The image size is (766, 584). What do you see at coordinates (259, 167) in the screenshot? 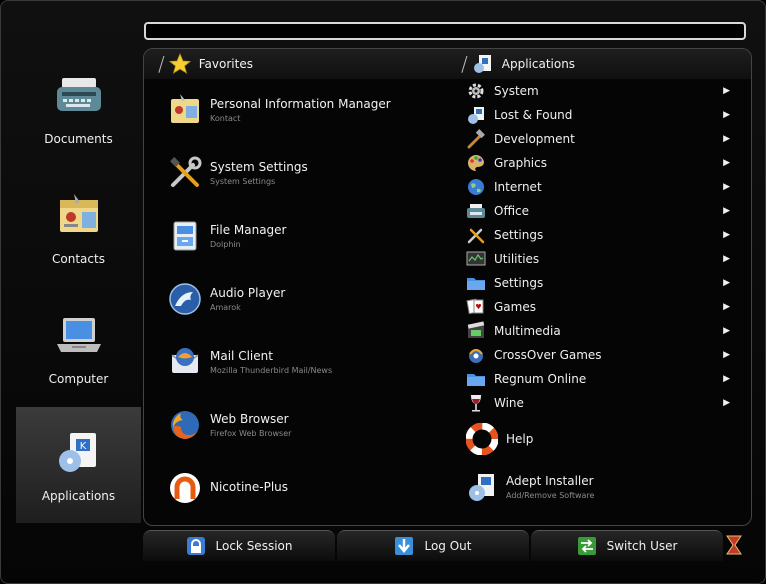
I see `favorite-name: System Settings` at bounding box center [259, 167].